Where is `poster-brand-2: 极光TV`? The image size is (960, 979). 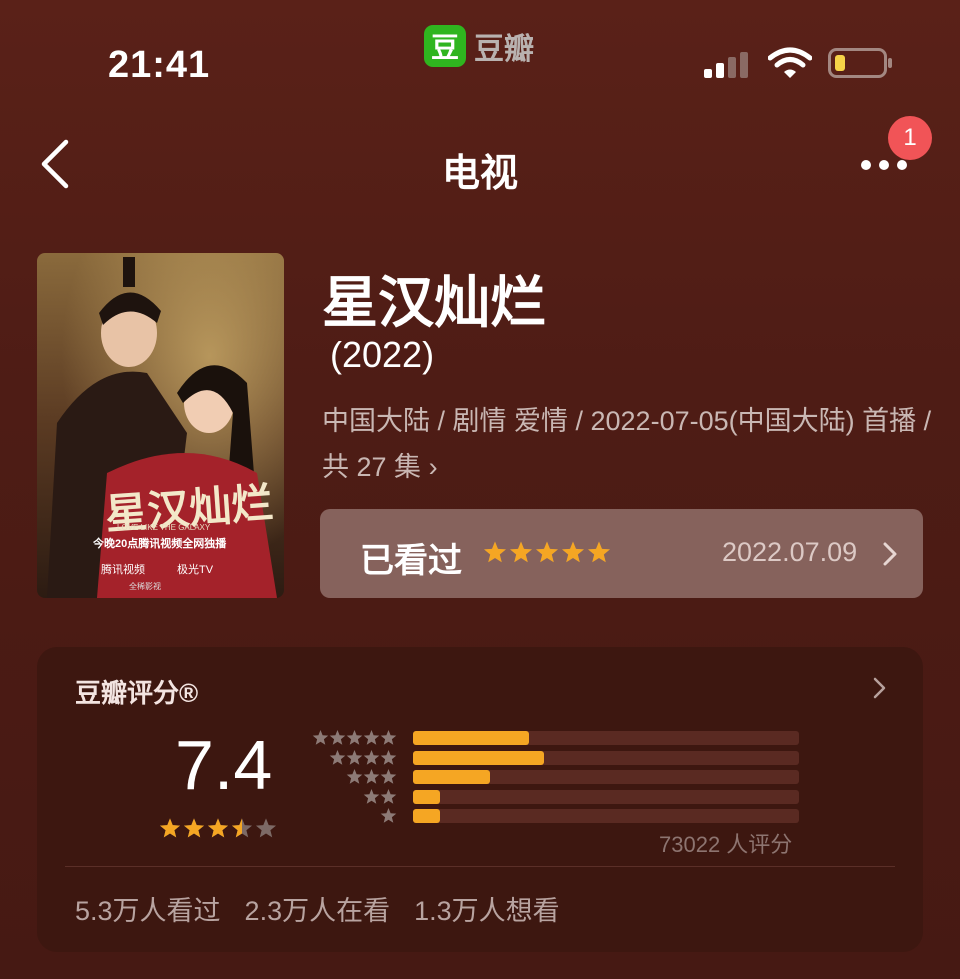 poster-brand-2: 极光TV is located at coordinates (195, 570).